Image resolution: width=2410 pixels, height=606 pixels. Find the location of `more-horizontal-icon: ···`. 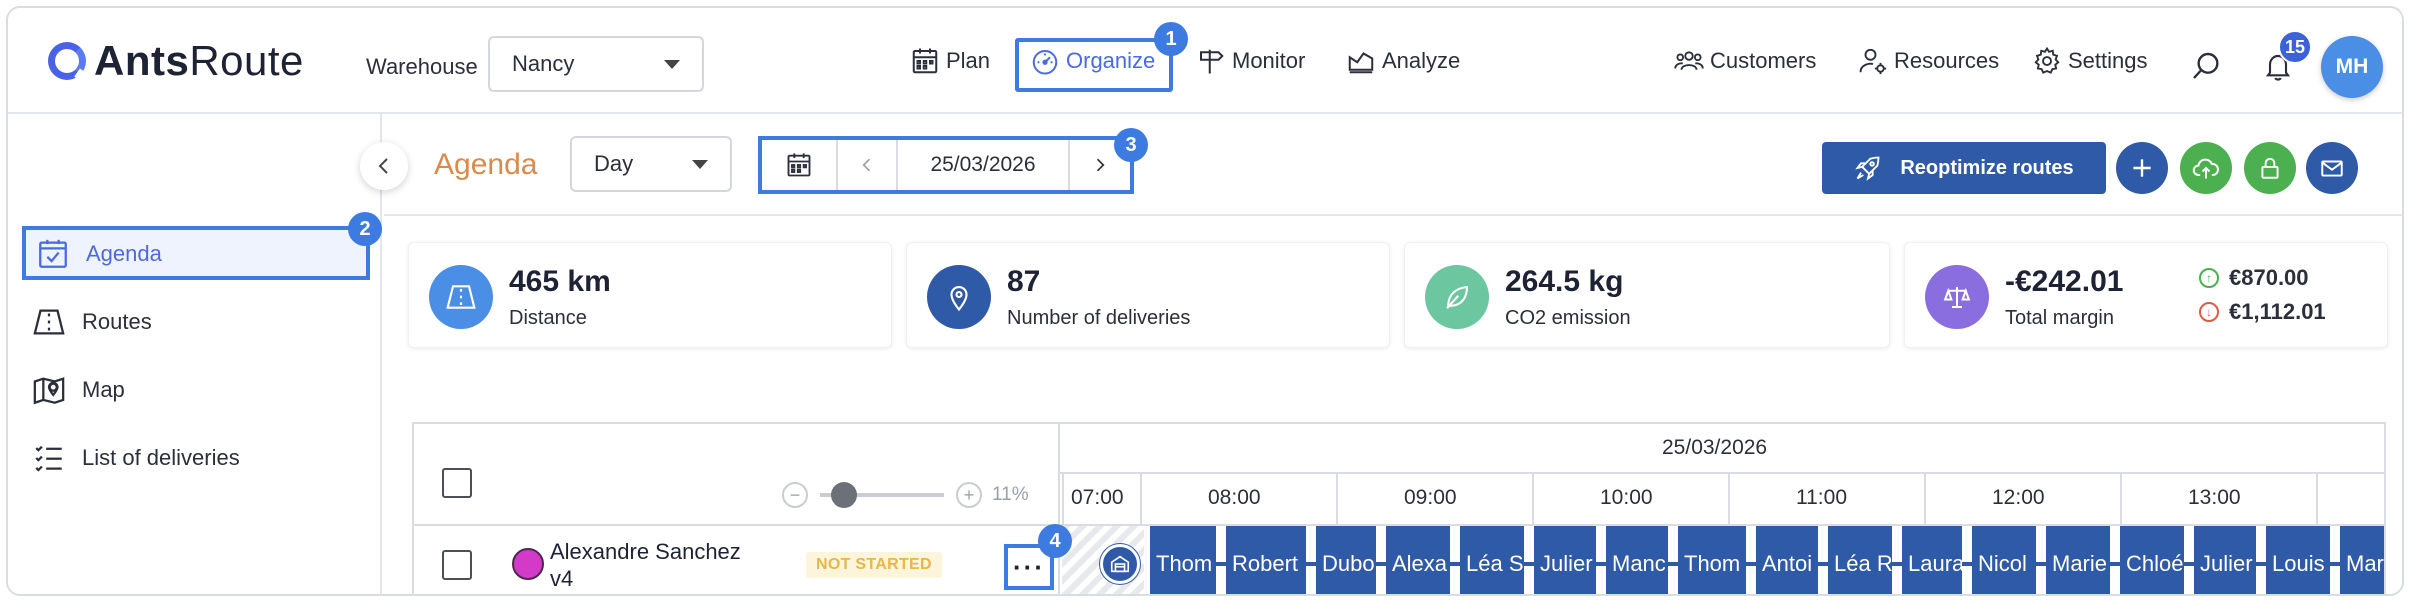

more-horizontal-icon: ··· is located at coordinates (1029, 566).